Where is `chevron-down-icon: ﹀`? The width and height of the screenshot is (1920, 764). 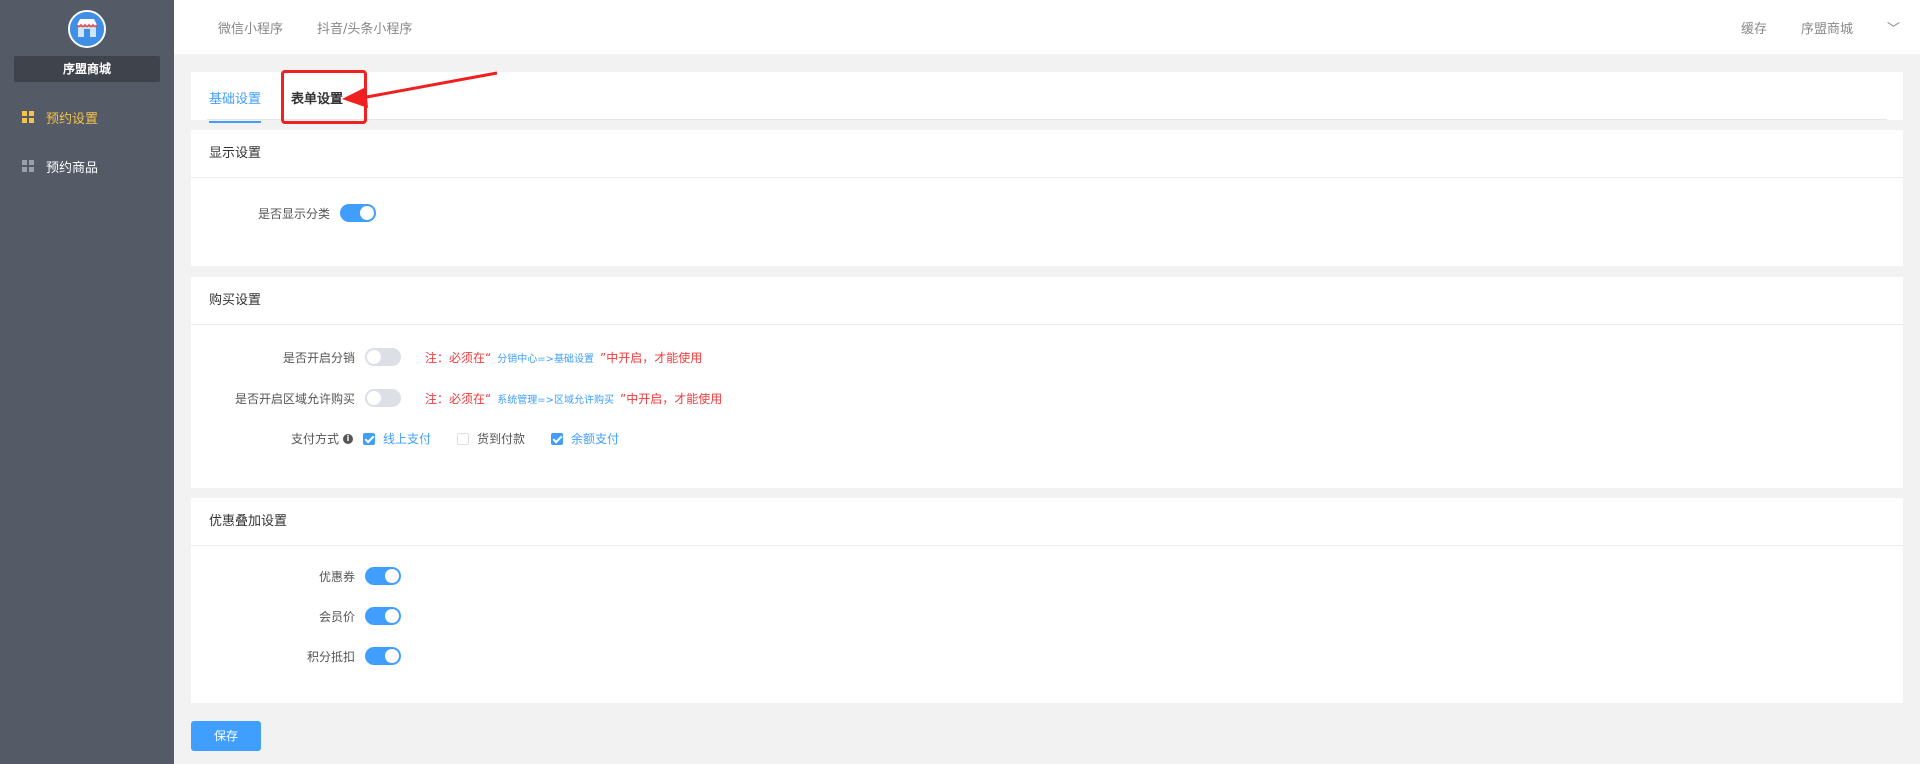
chevron-down-icon: ﹀ is located at coordinates (1893, 29).